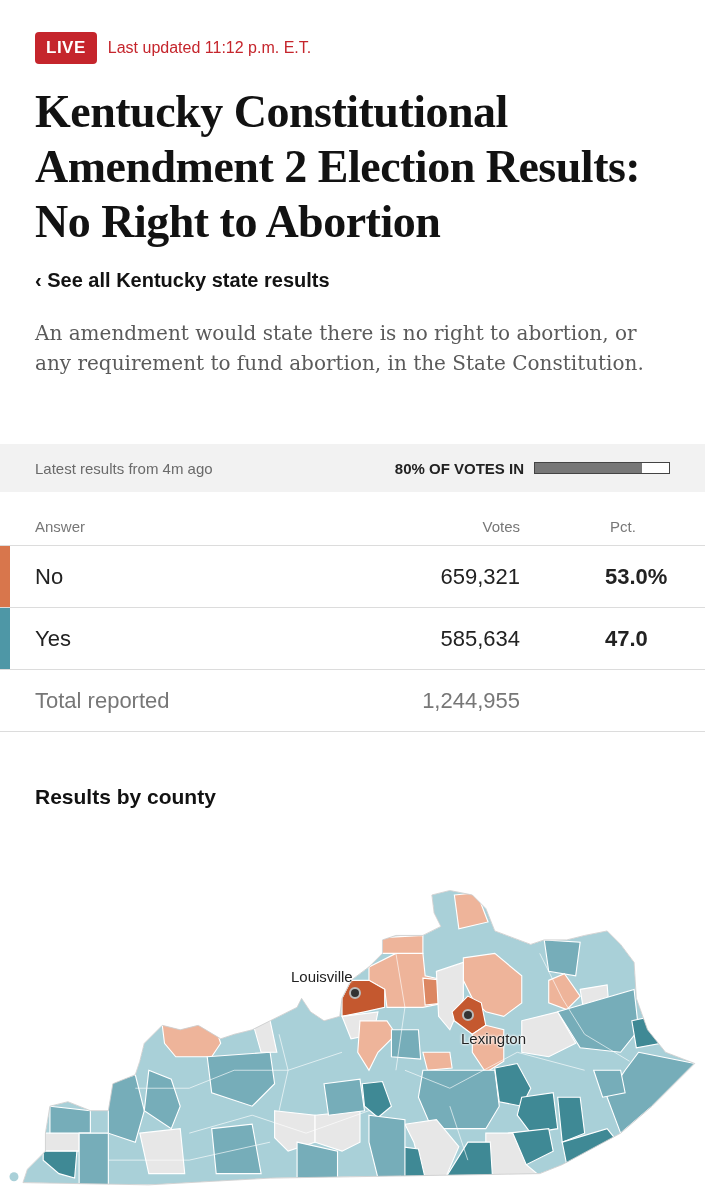 The image size is (705, 1200). Describe the element at coordinates (182, 280) in the screenshot. I see `state-results-link: ‹ See all Kentucky state results` at that location.